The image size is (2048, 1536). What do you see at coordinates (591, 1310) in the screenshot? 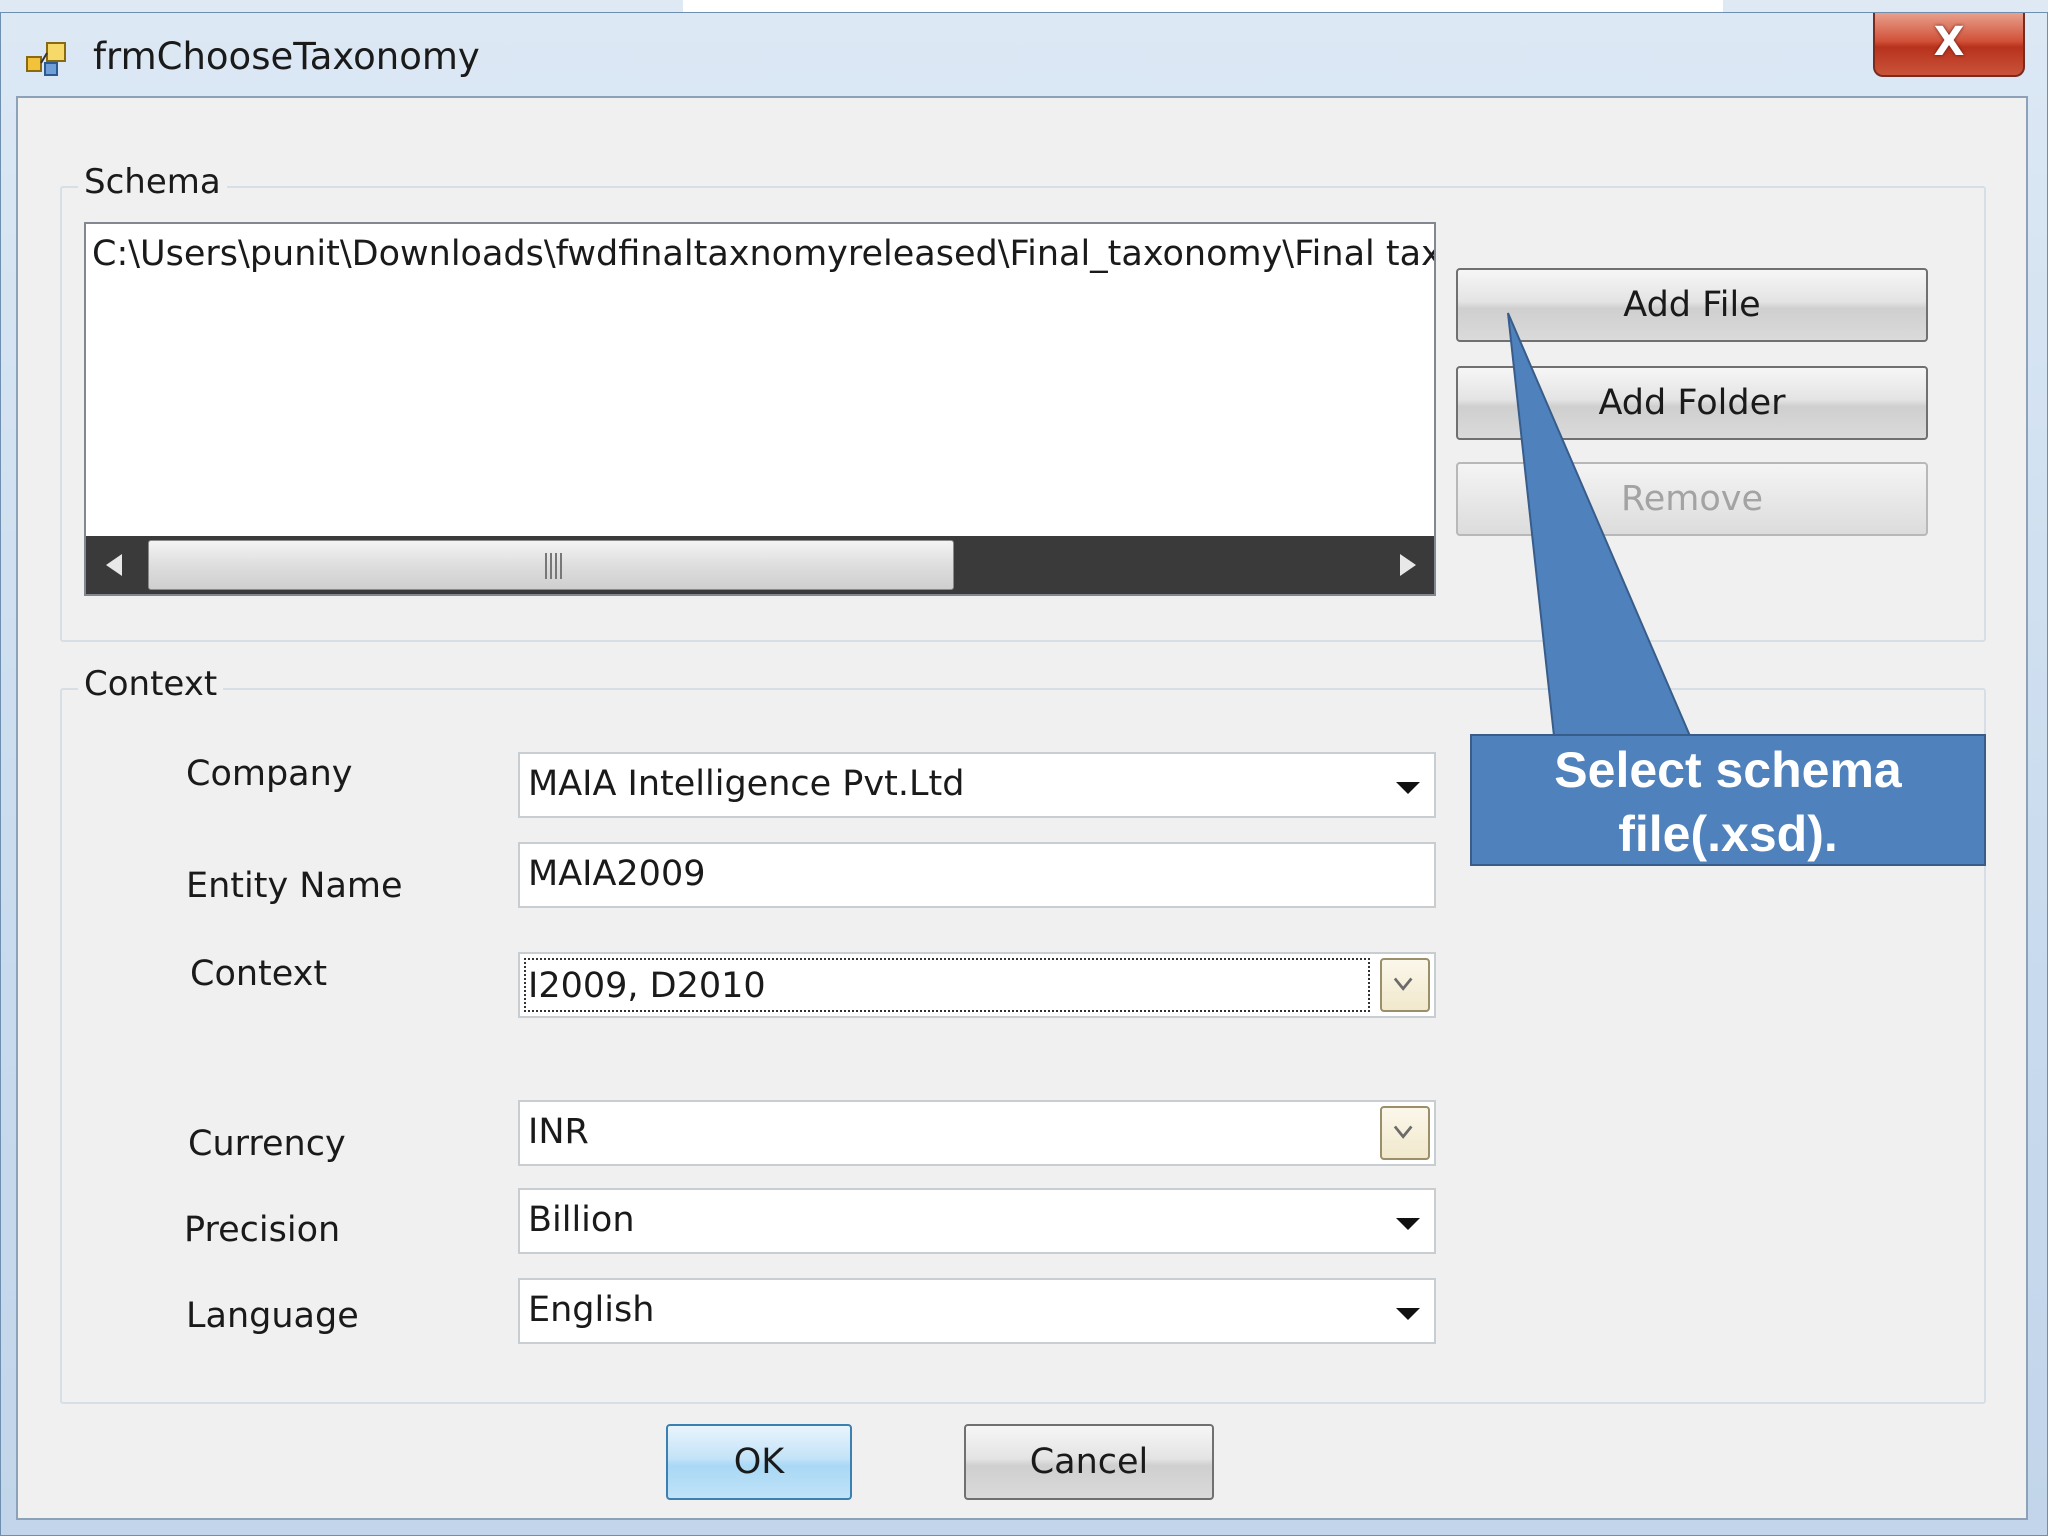
I see `language-value: English` at bounding box center [591, 1310].